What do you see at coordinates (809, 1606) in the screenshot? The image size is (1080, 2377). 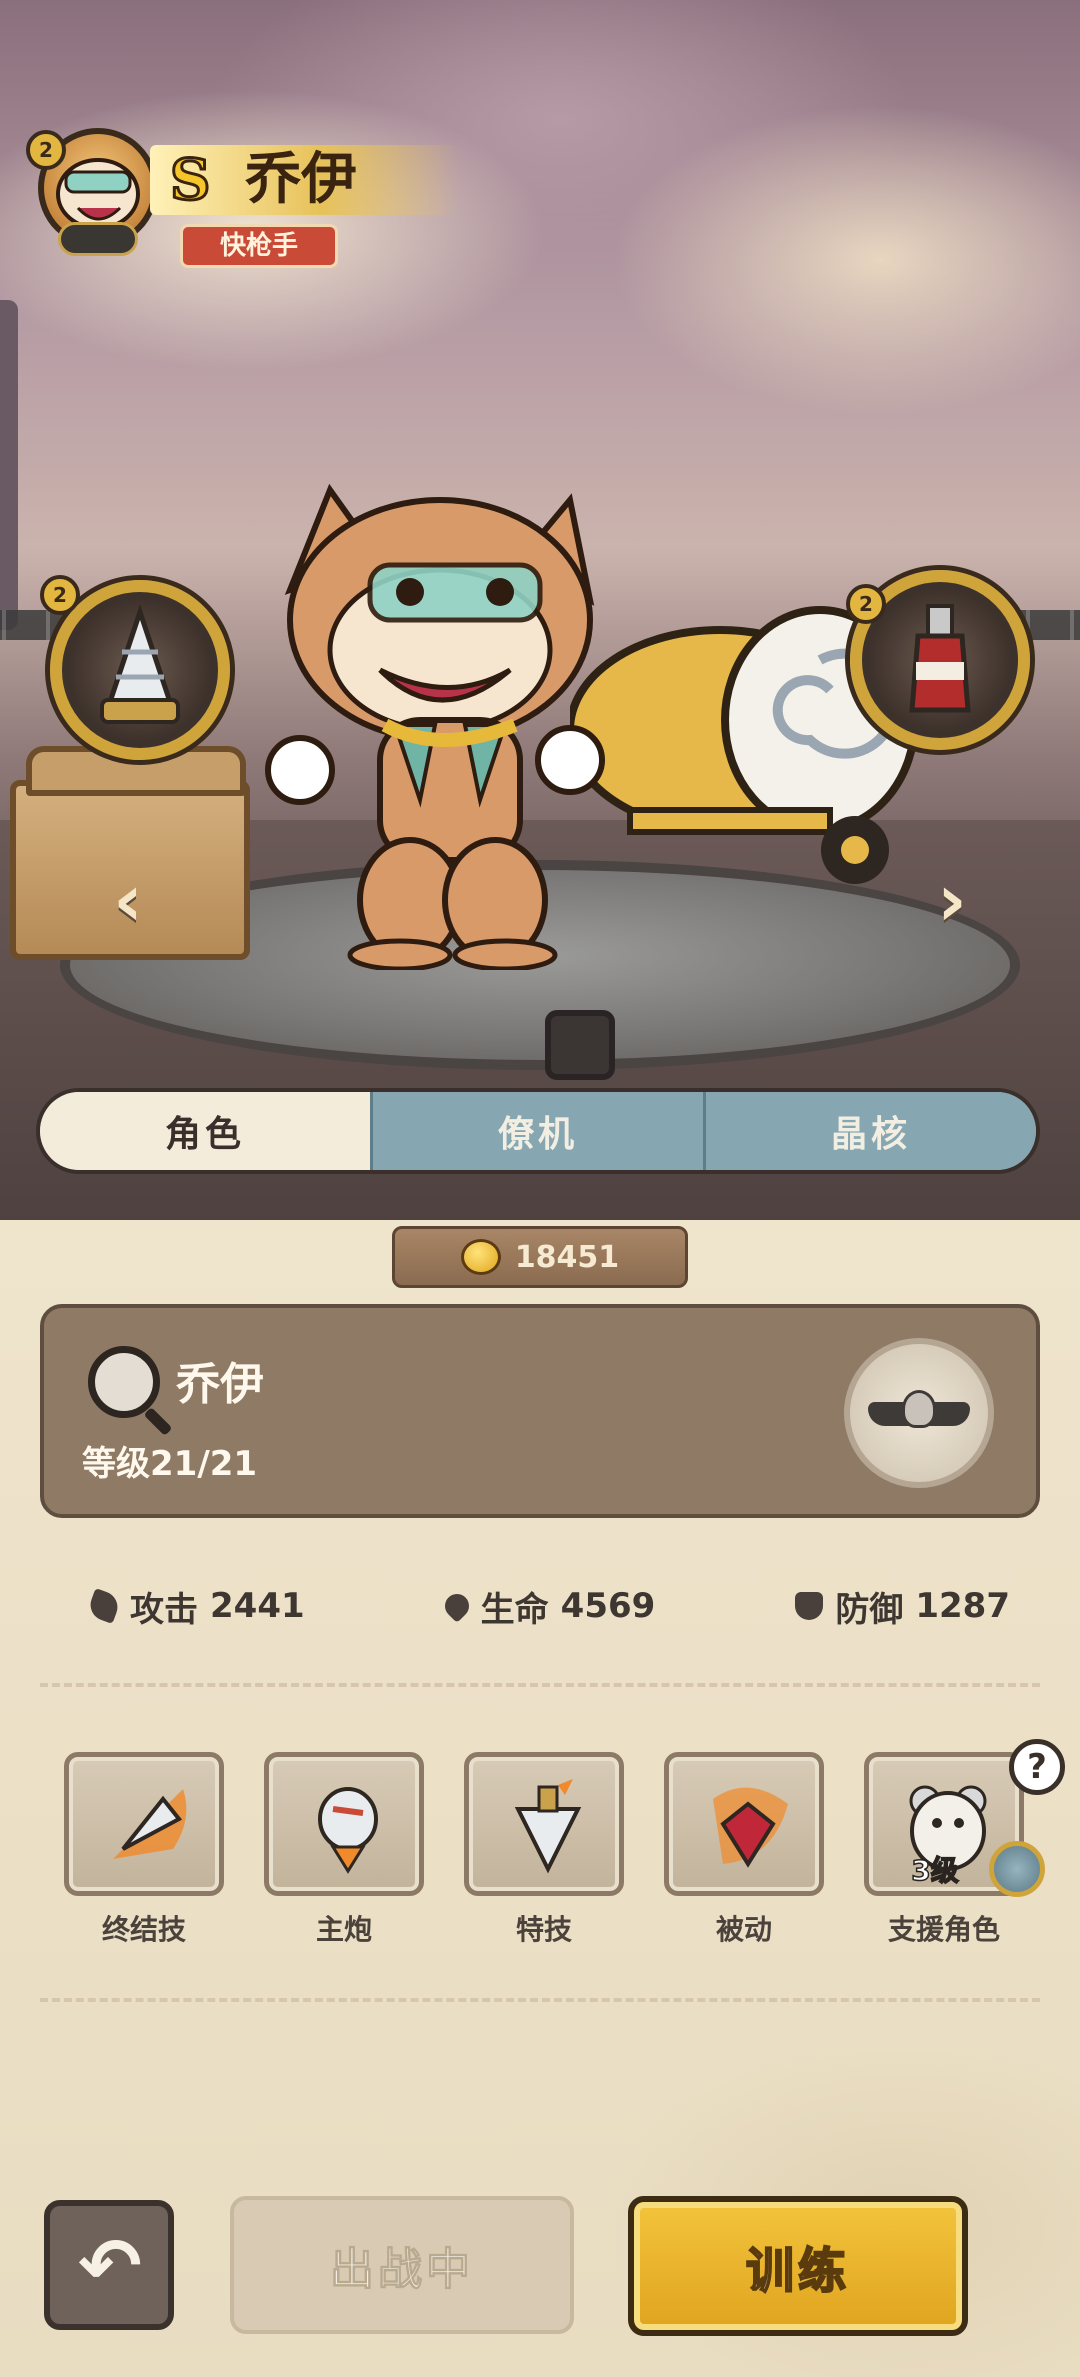 I see `shield-icon` at bounding box center [809, 1606].